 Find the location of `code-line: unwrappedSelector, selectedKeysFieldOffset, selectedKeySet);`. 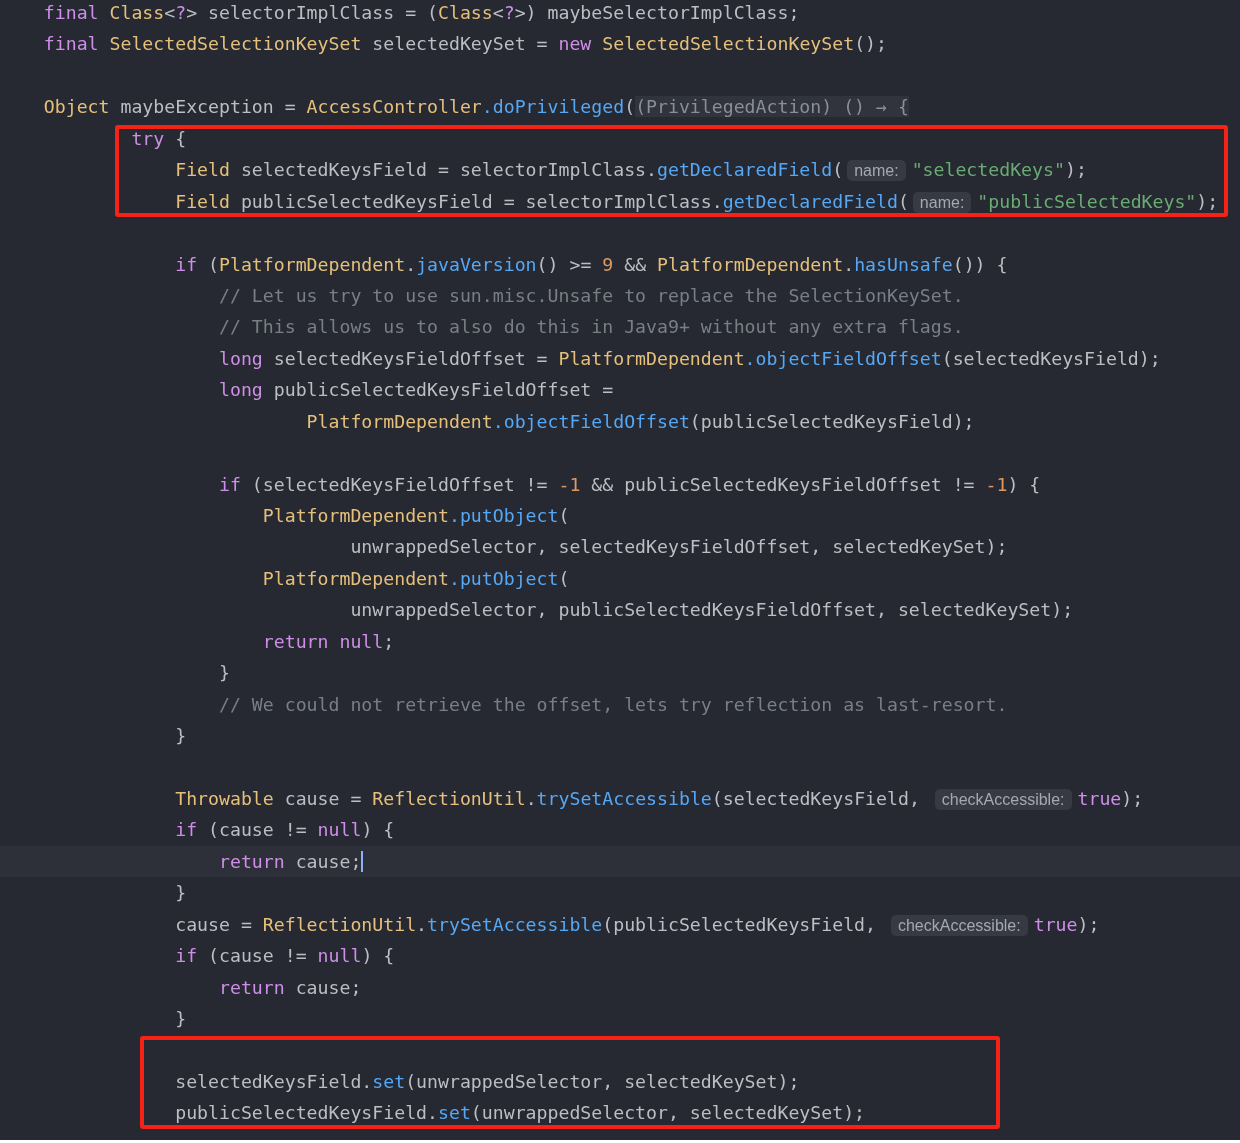

code-line: unwrappedSelector, selectedKeysFieldOffset, selectedKeySet); is located at coordinates (678, 547).